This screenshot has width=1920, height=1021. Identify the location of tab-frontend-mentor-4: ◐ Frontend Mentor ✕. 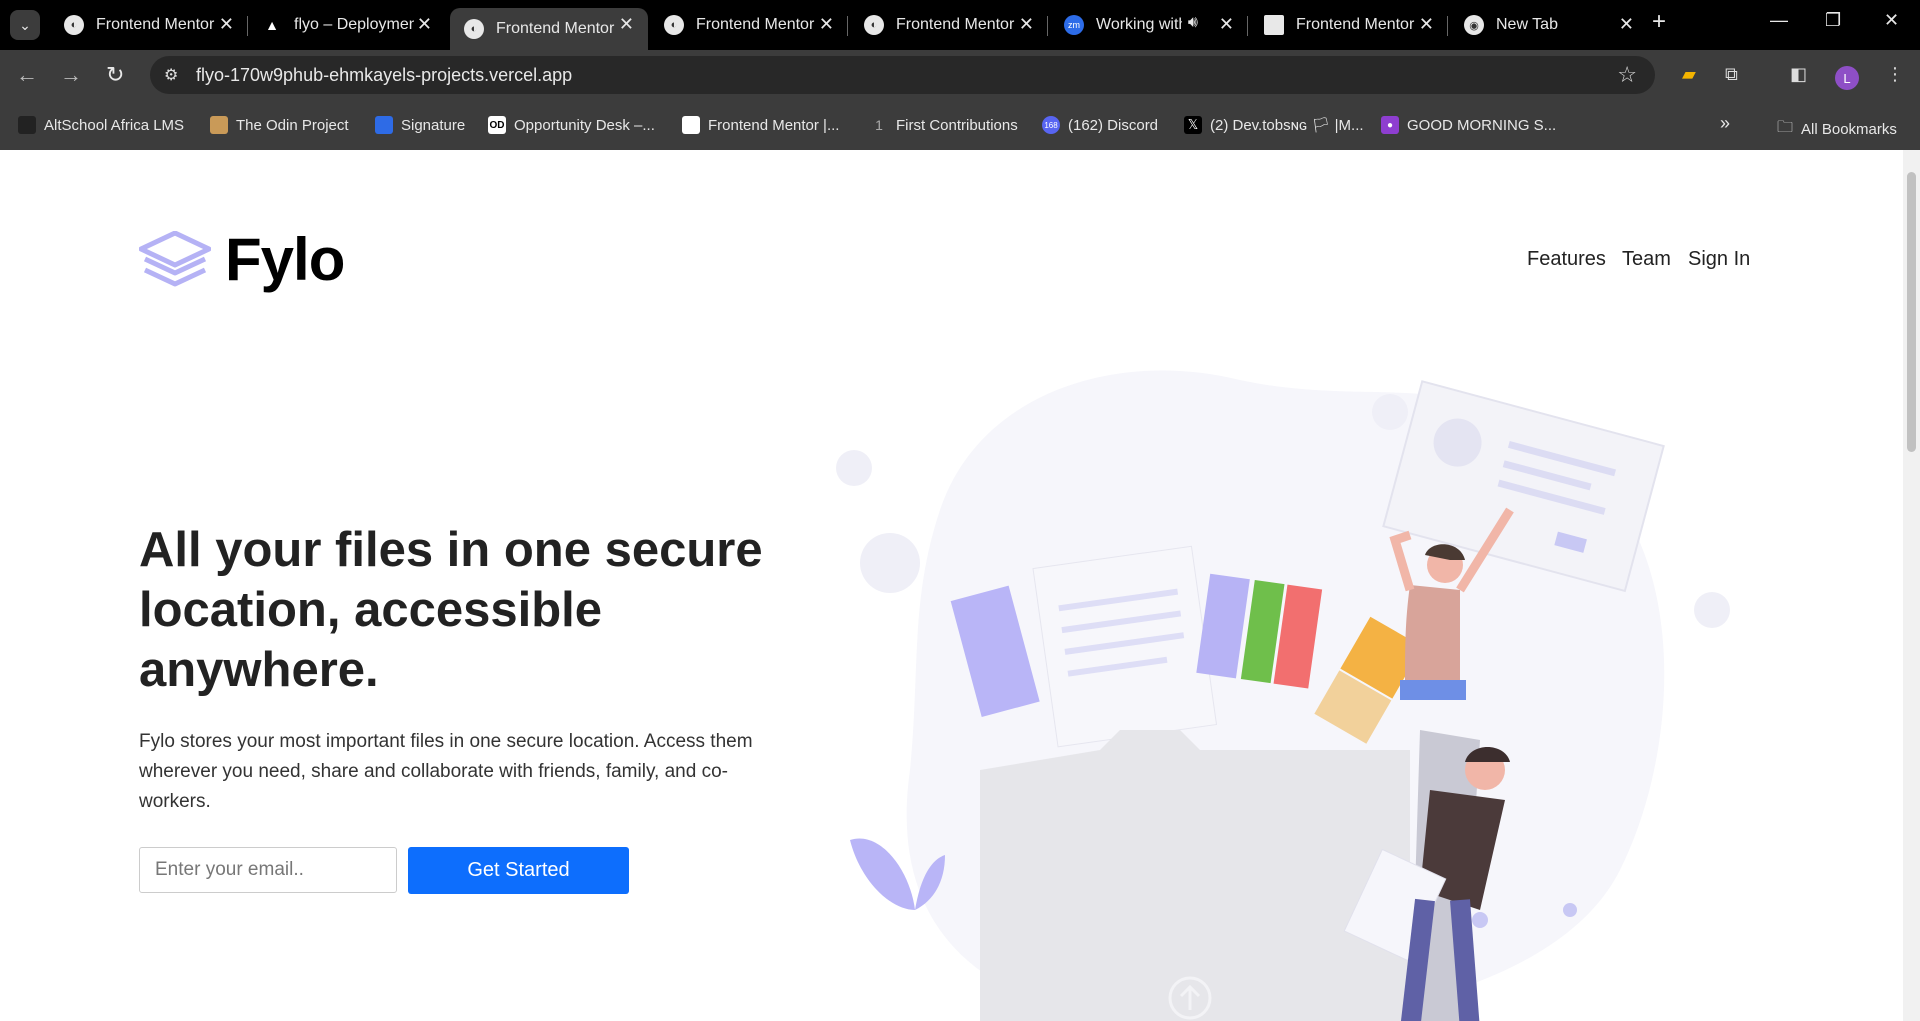
(949, 25).